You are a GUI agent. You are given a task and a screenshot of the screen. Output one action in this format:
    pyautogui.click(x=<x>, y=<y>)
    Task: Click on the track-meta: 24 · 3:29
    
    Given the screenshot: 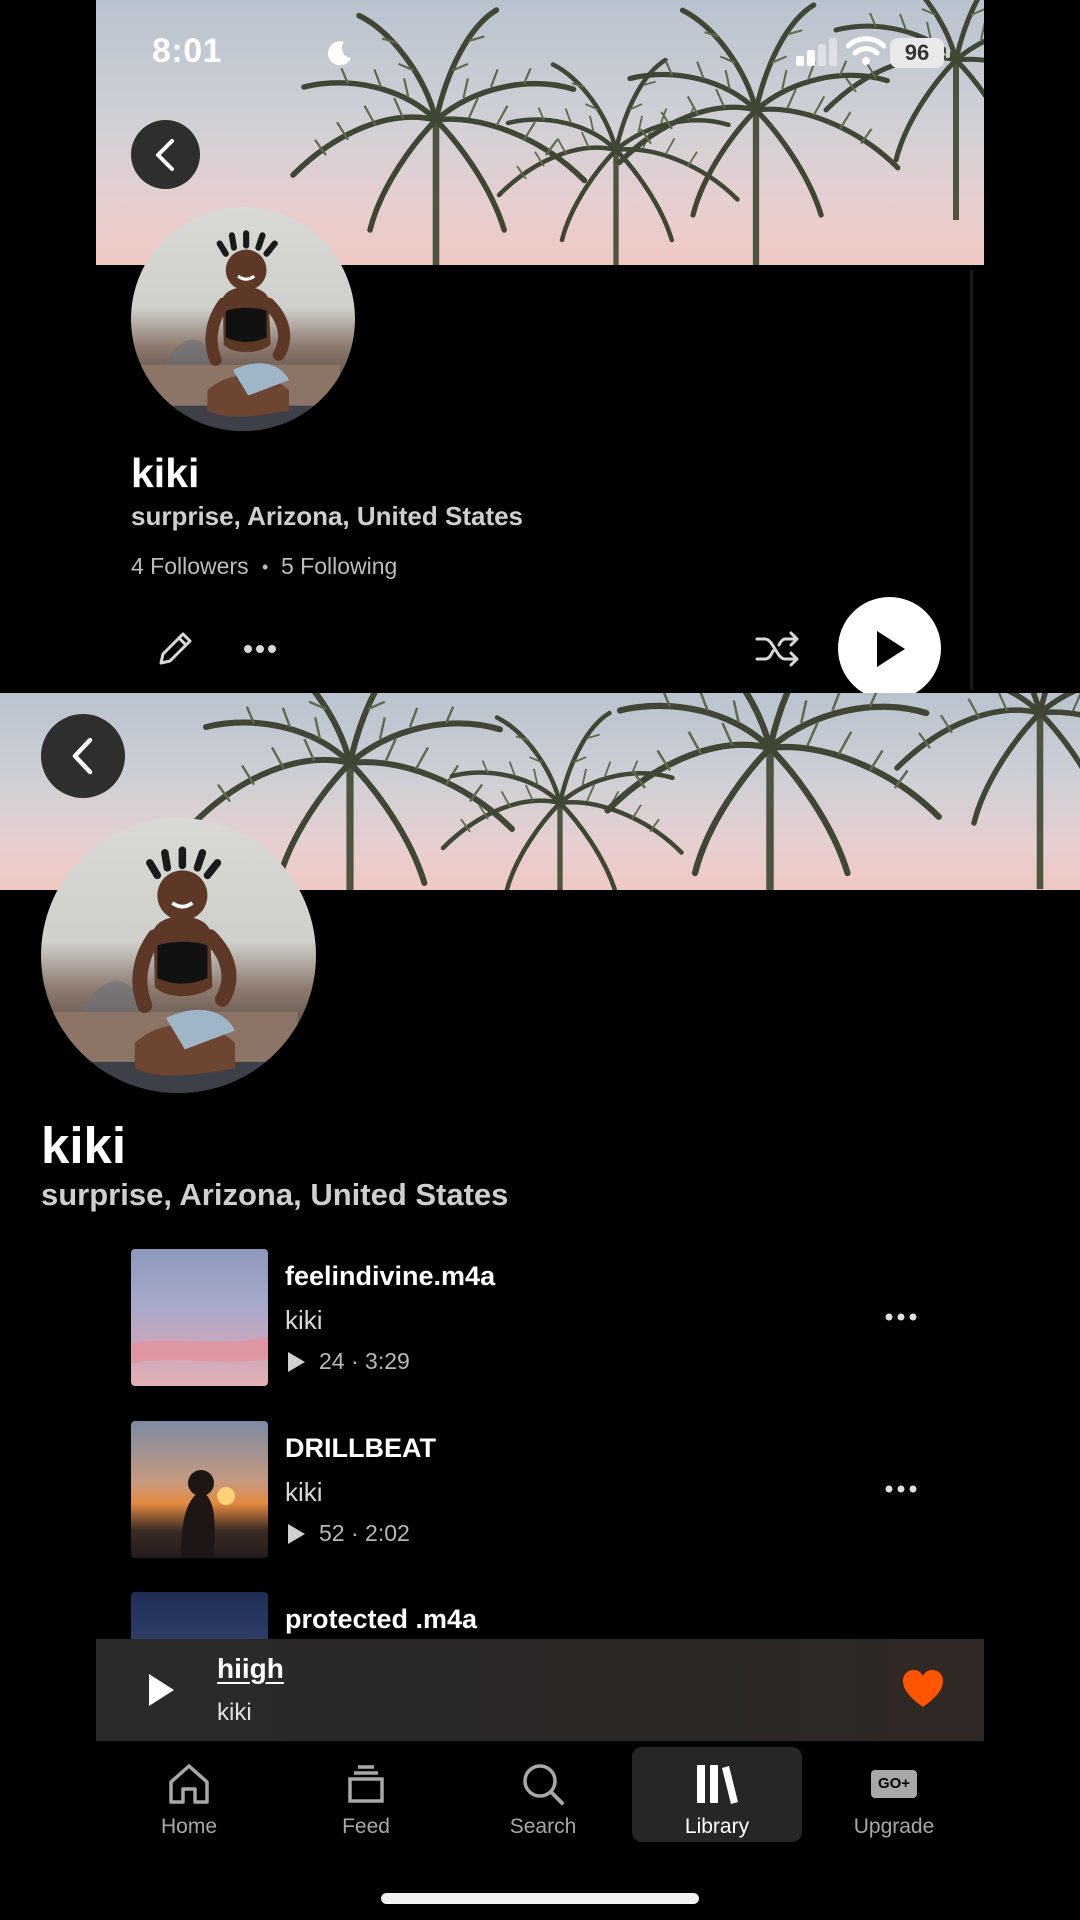 What is the action you would take?
    pyautogui.click(x=347, y=1361)
    